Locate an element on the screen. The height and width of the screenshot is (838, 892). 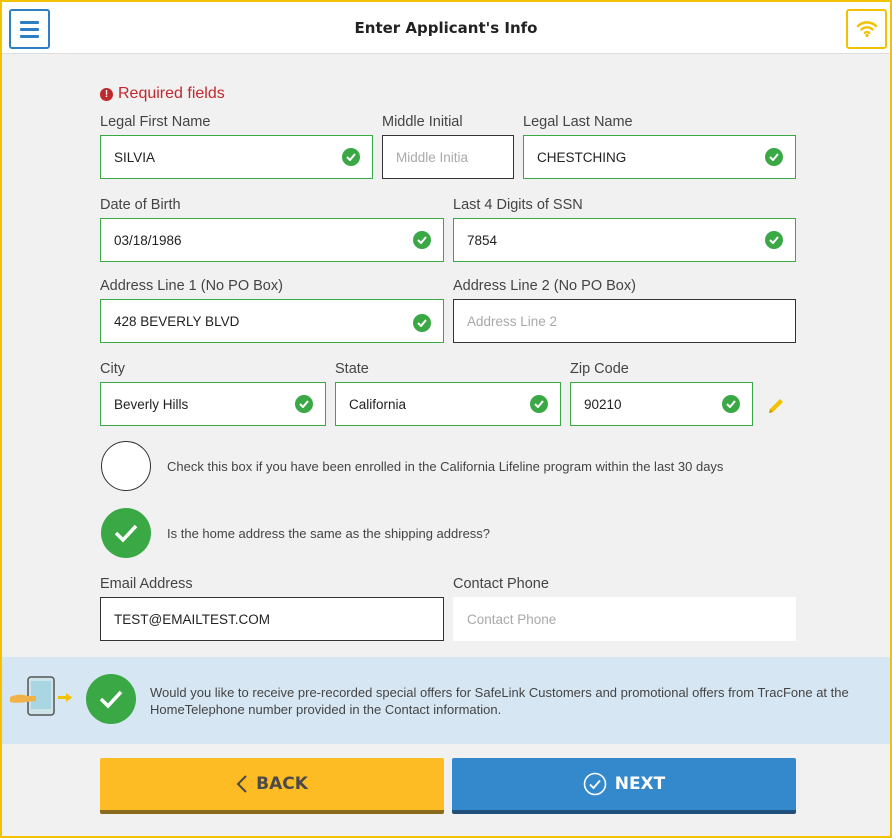
check-circle-outline-icon is located at coordinates (595, 784).